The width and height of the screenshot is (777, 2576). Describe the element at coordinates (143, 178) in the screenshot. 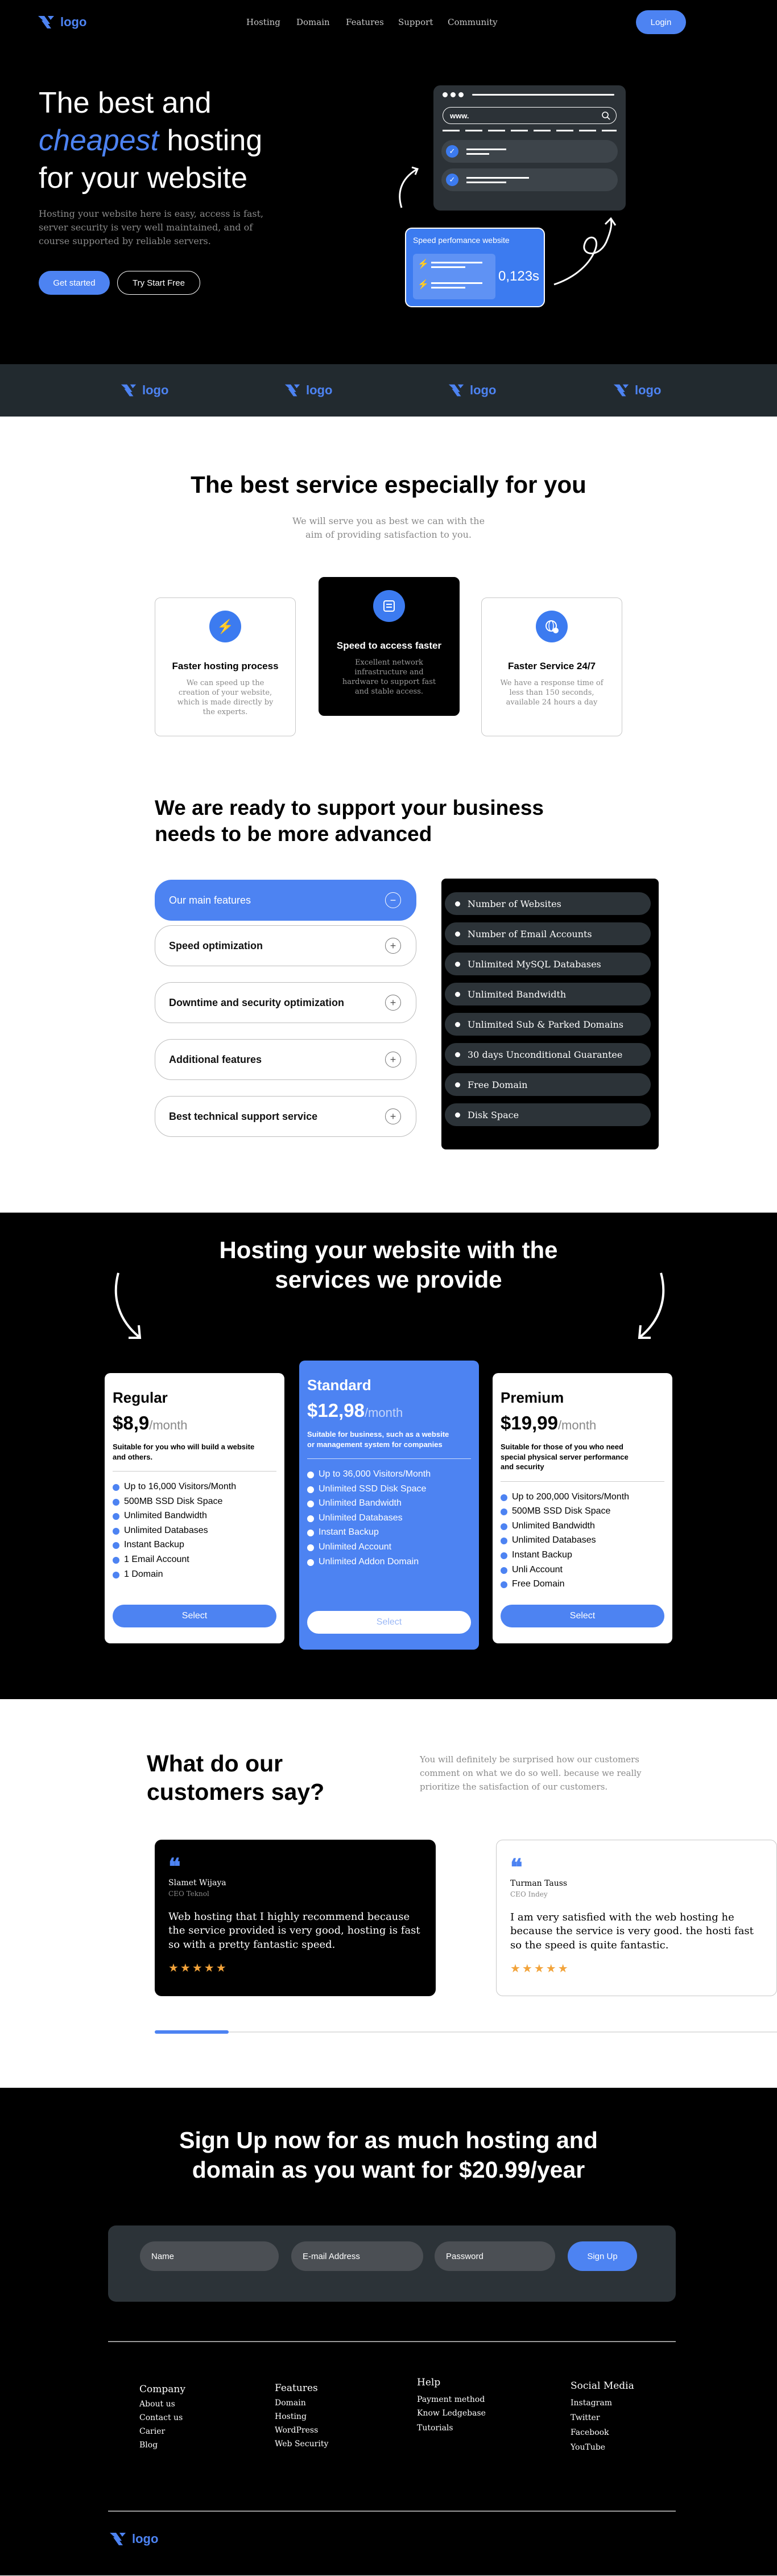

I see `hero-title-line3: for your website` at that location.